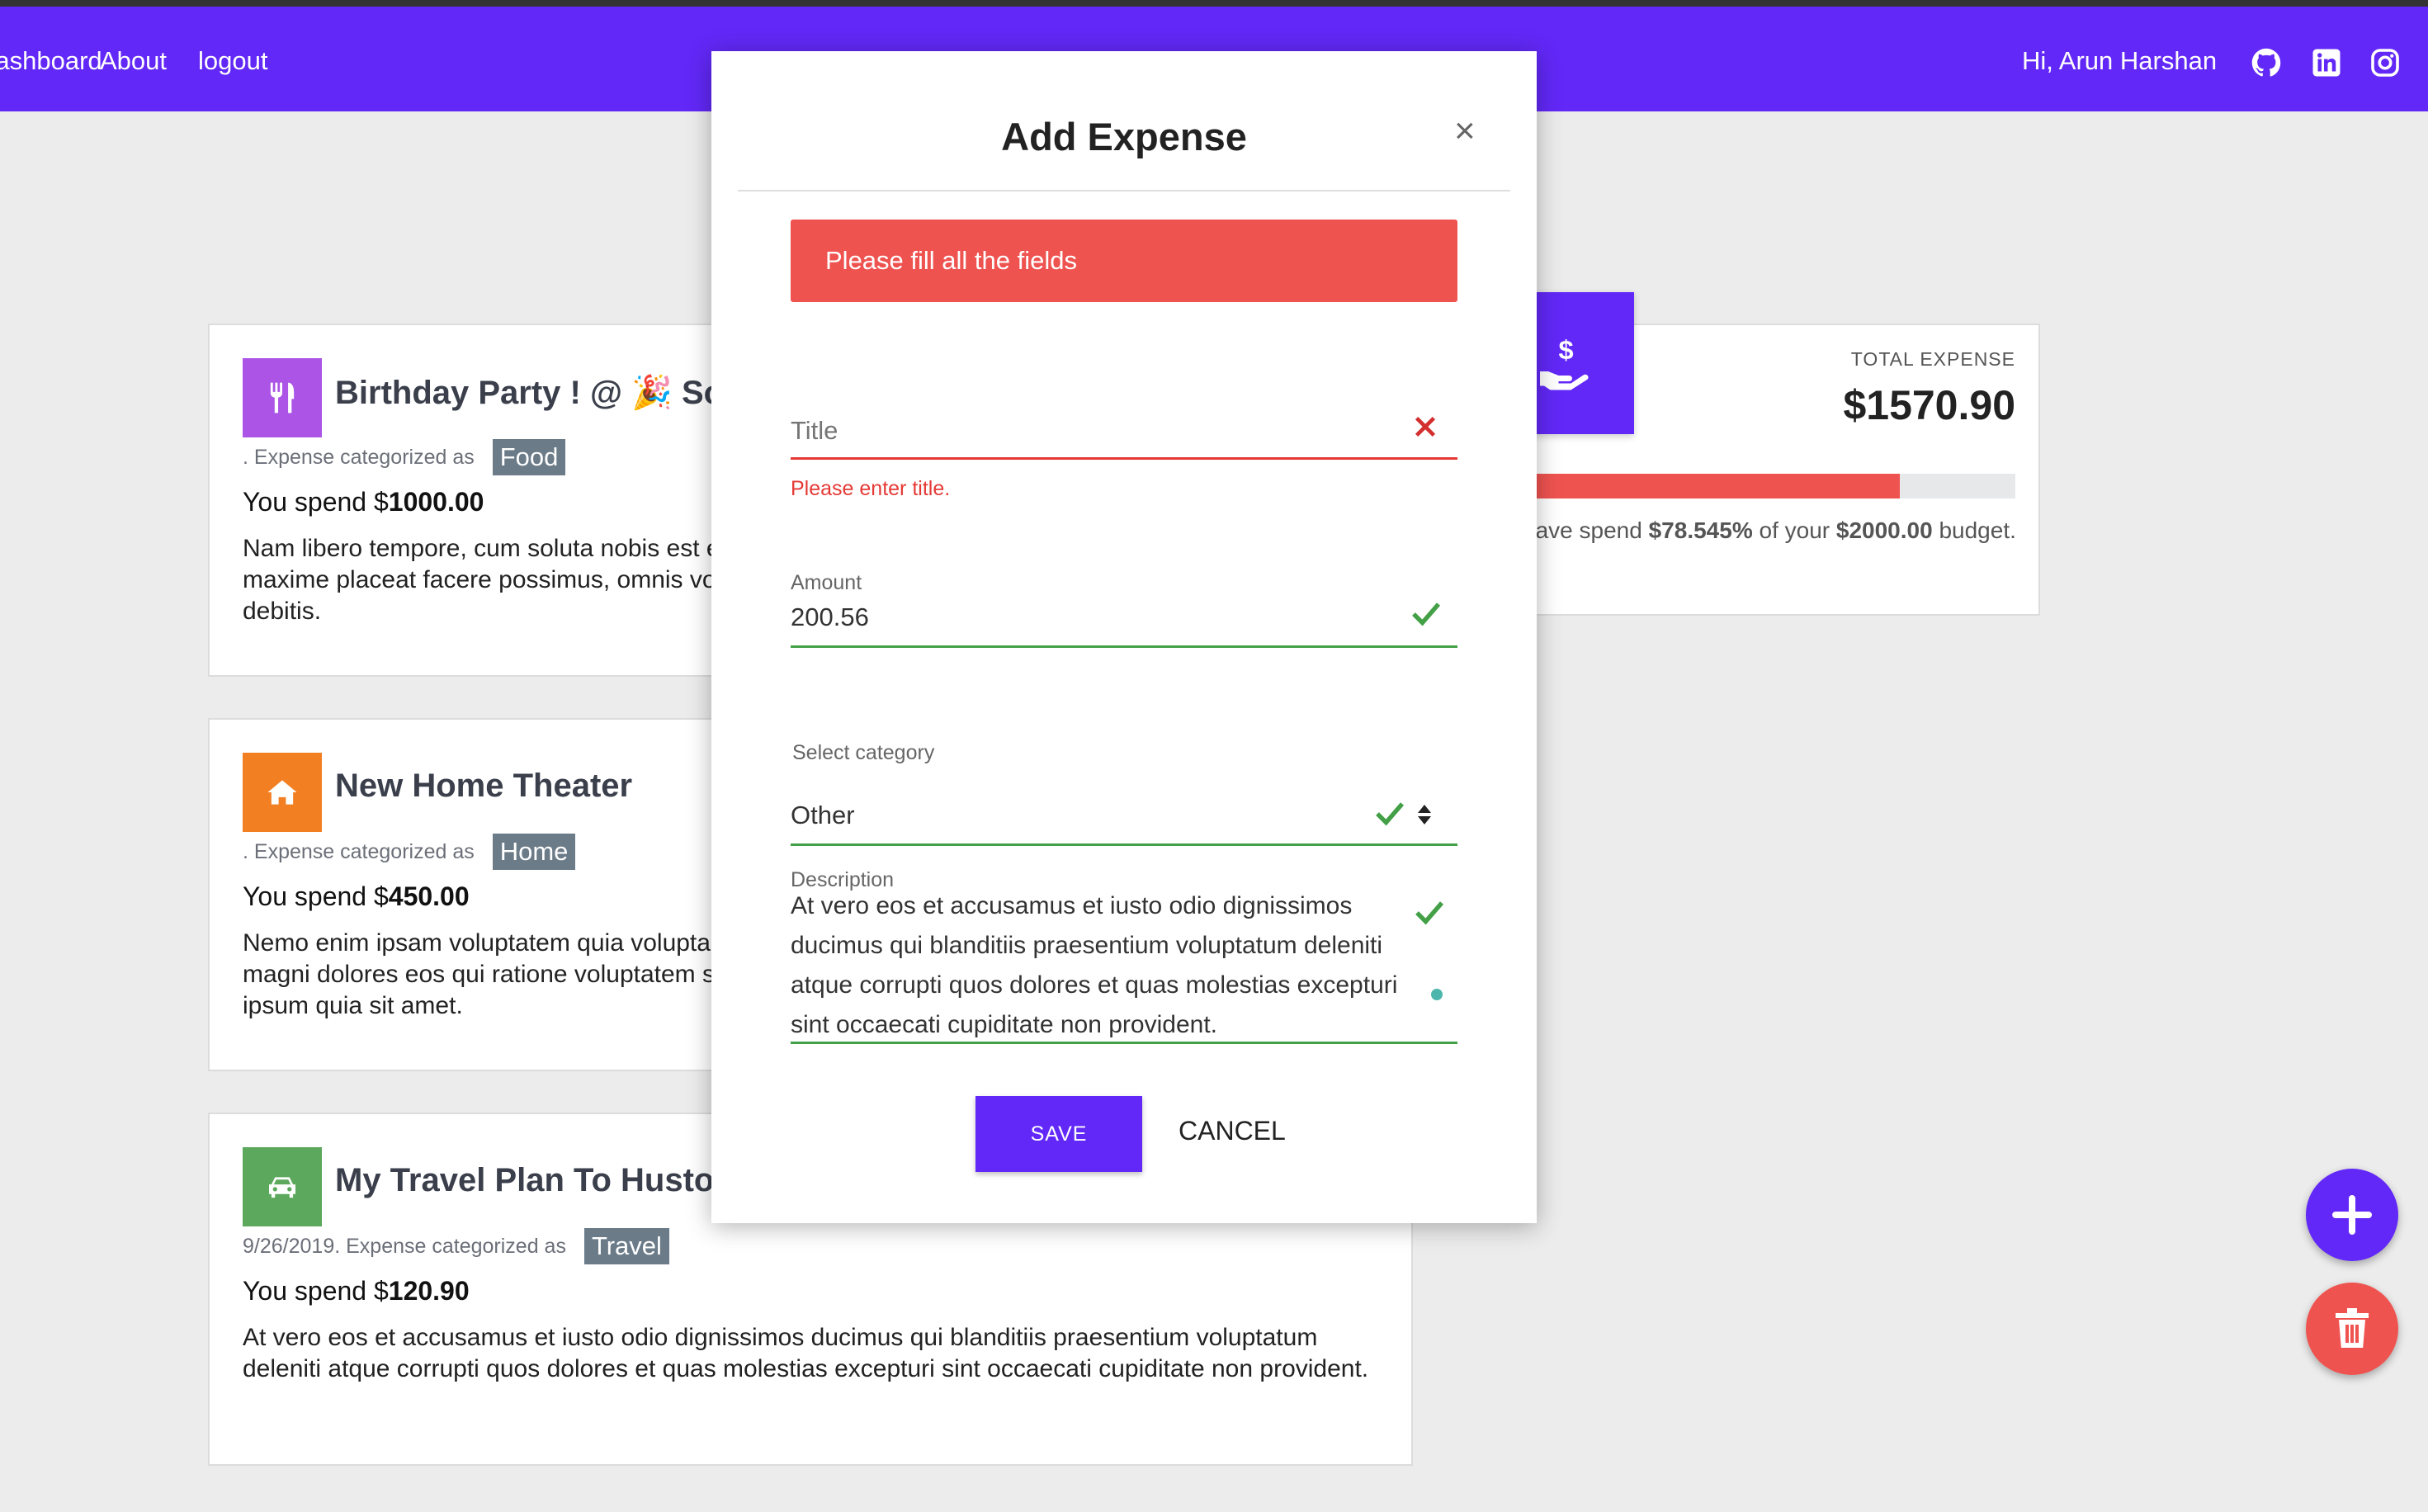 The height and width of the screenshot is (1512, 2428). I want to click on summary-text-suffix: budget., so click(1977, 530).